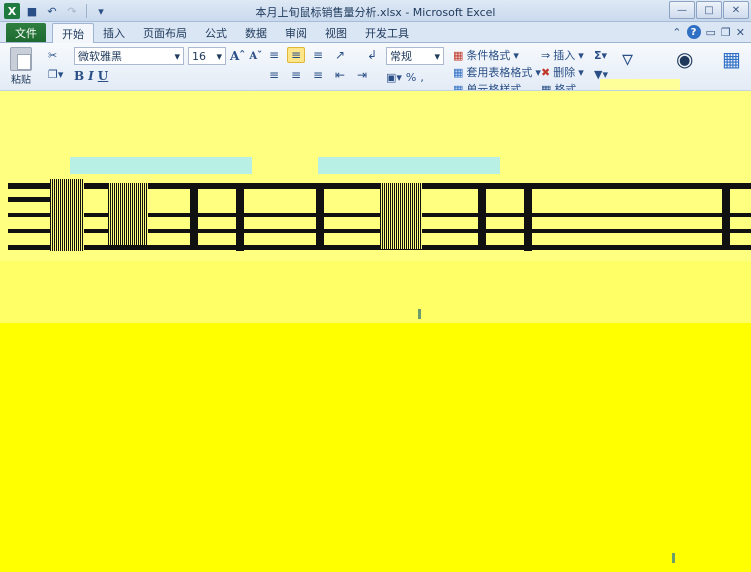 The height and width of the screenshot is (572, 751). I want to click on find-select-button: ◉, so click(684, 59).